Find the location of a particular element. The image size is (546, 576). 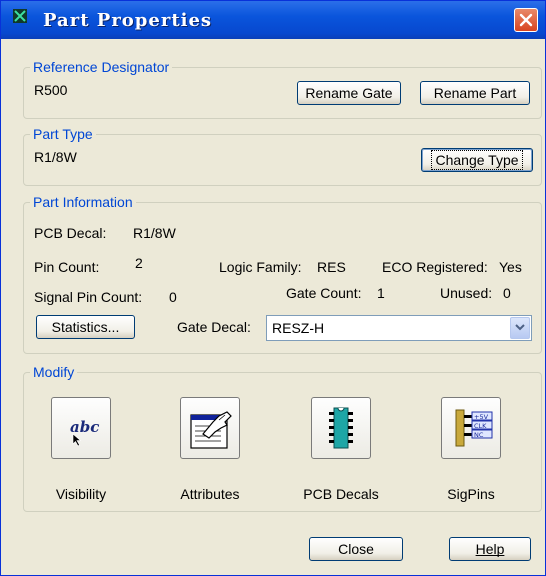

close-window-button is located at coordinates (526, 20).